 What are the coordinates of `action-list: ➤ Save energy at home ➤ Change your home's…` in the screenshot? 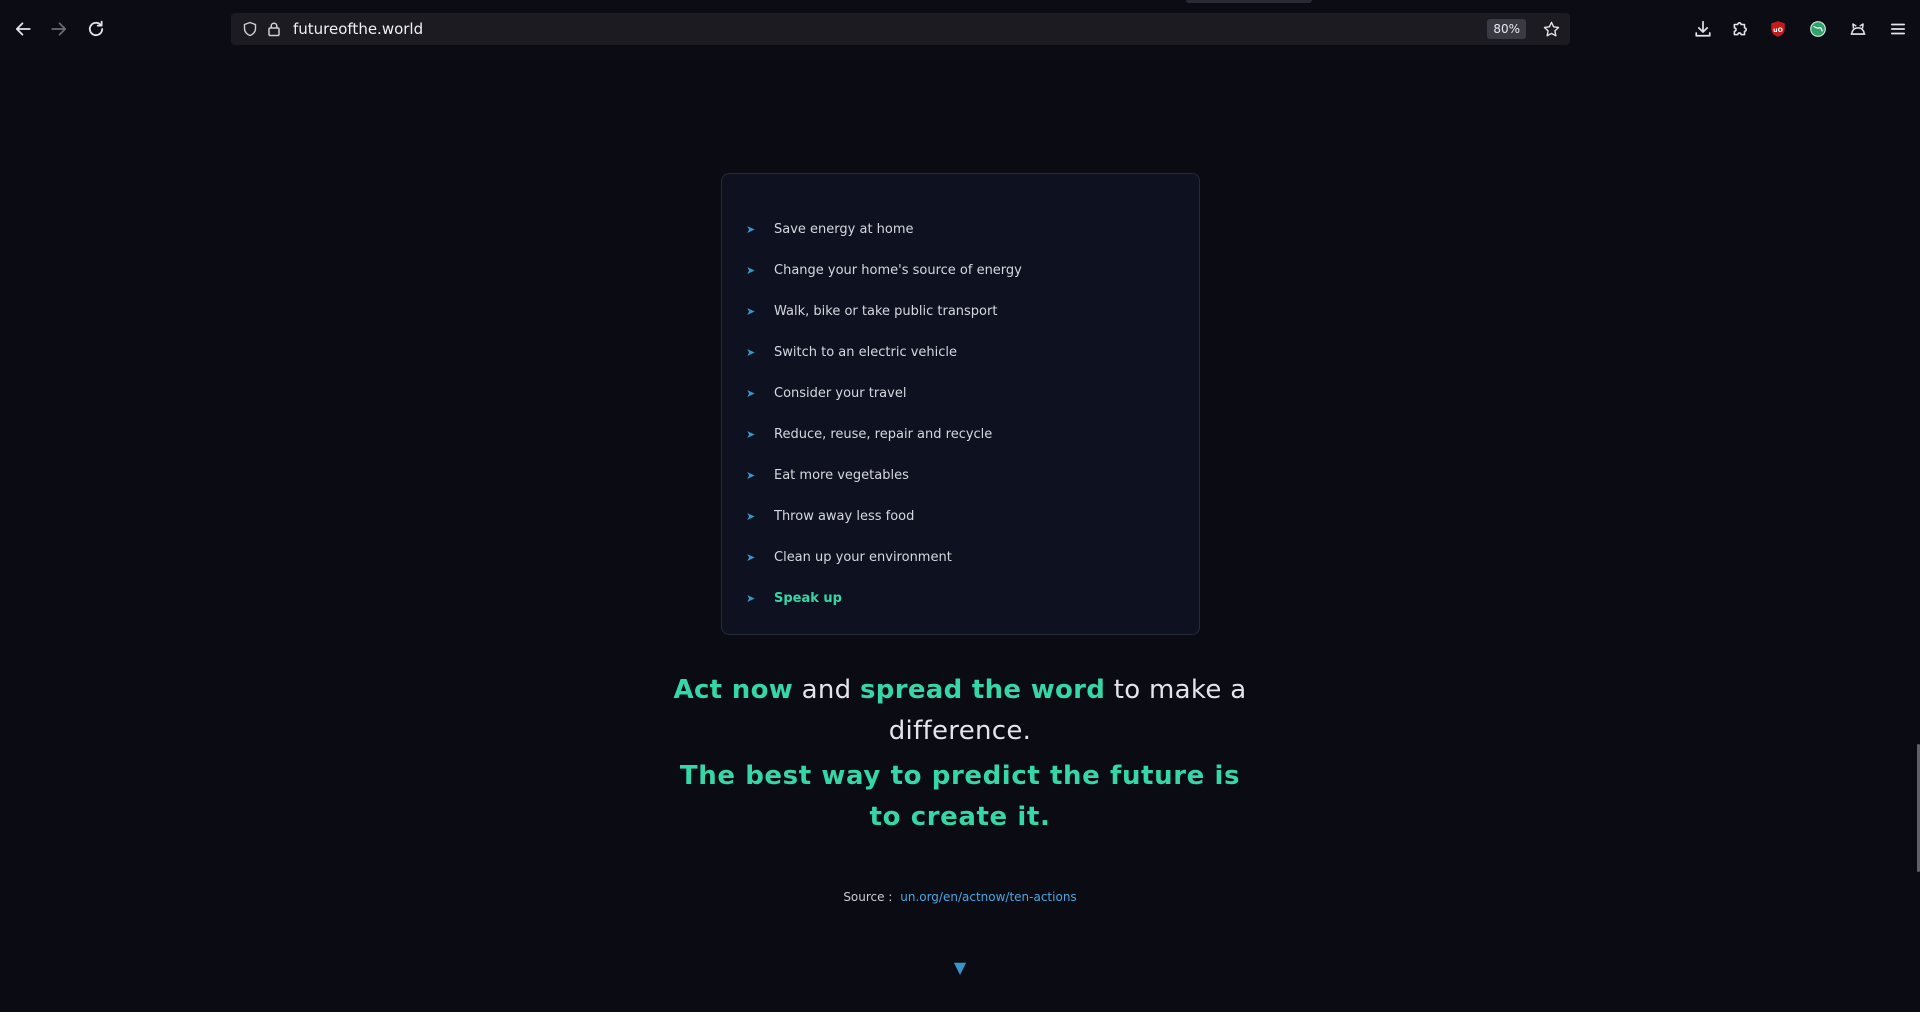 It's located at (884, 414).